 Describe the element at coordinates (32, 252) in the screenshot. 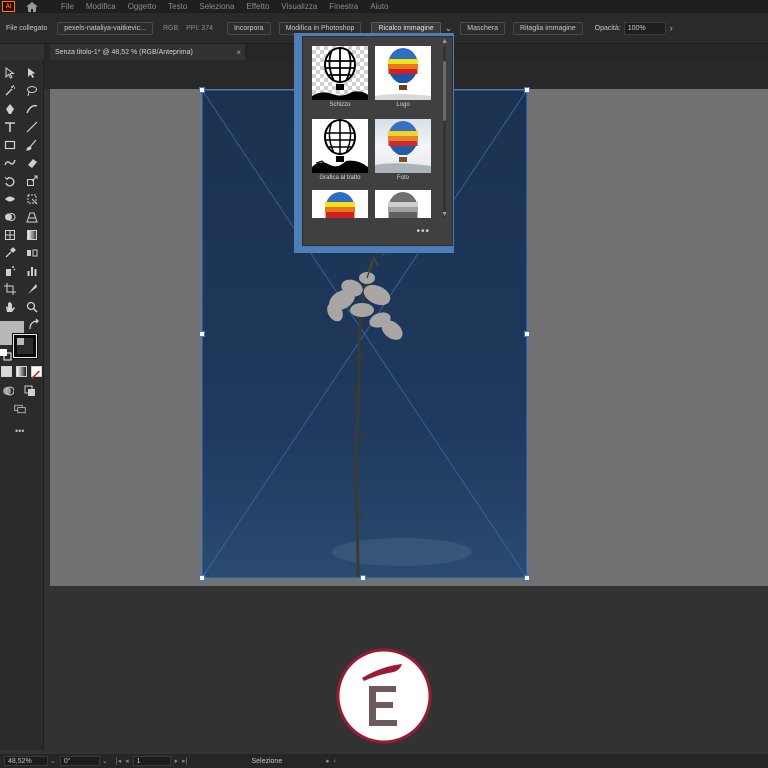

I see `blend-icon` at that location.